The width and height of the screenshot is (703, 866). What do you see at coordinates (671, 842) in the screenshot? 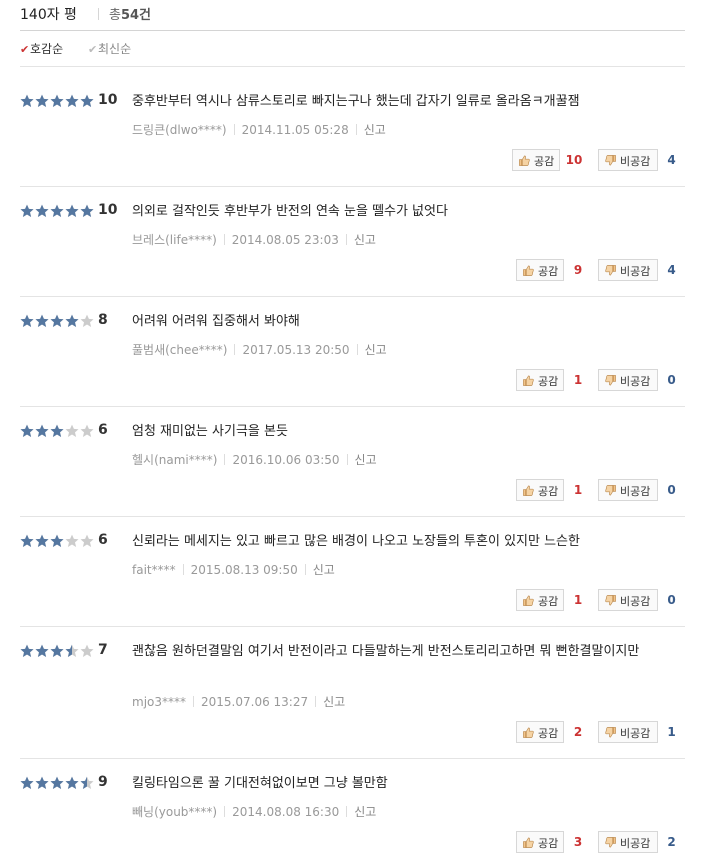
I see `disagree-count: 2` at bounding box center [671, 842].